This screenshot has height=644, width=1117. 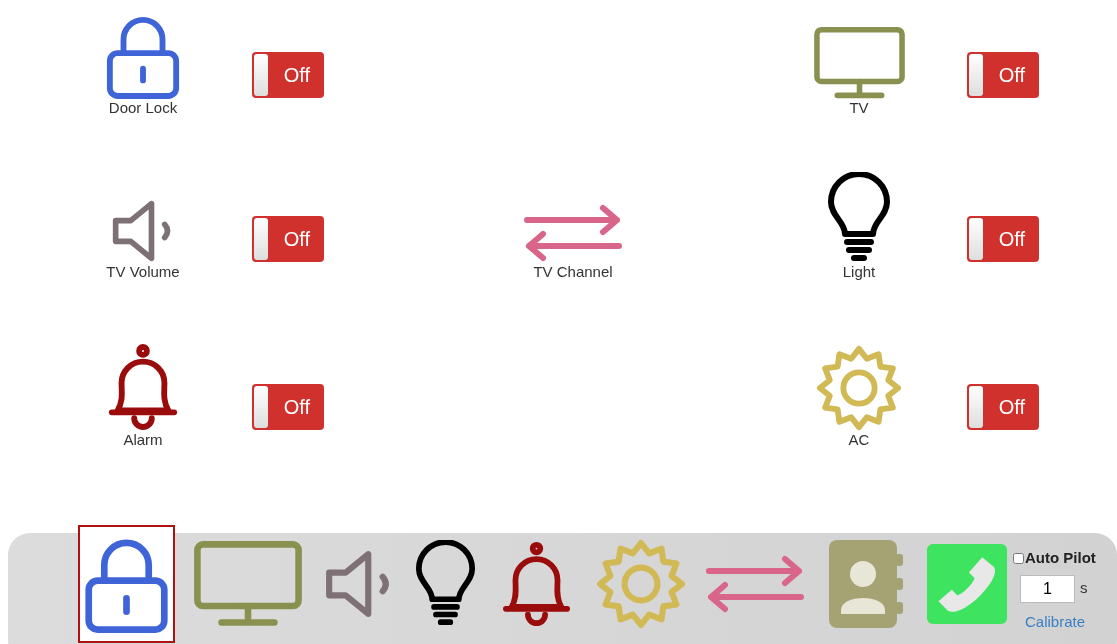 I want to click on device-label: TV, so click(x=859, y=108).